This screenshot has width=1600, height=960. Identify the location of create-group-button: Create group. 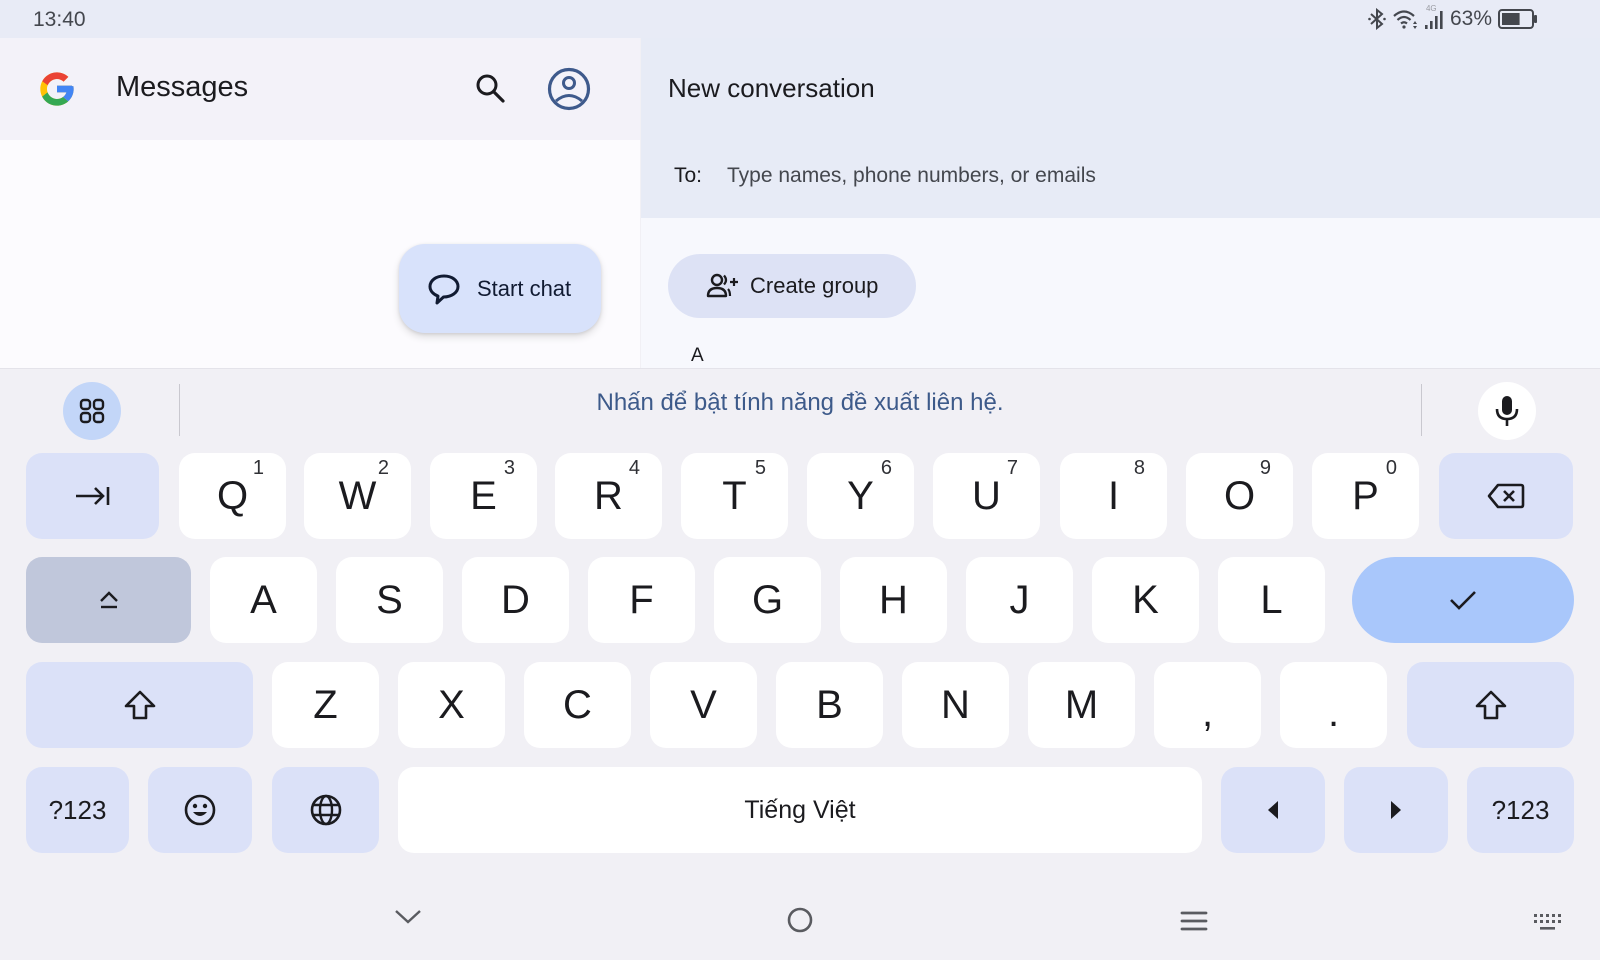
(792, 286).